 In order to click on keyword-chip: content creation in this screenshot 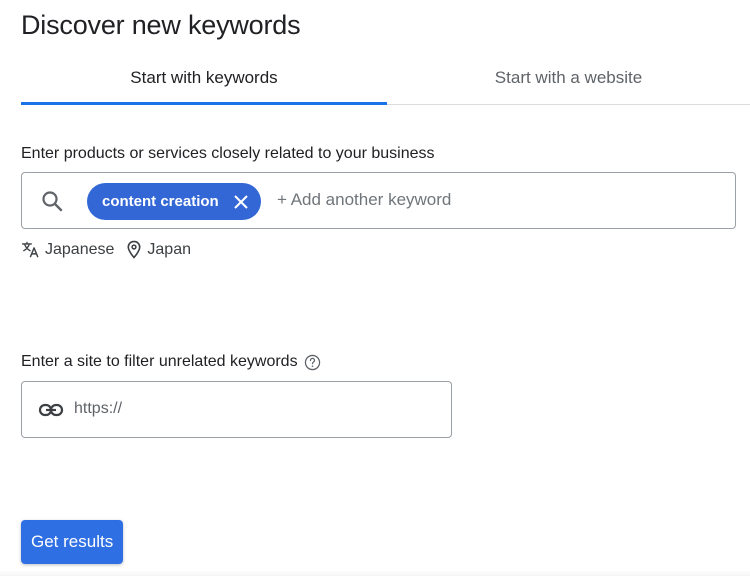, I will do `click(174, 201)`.